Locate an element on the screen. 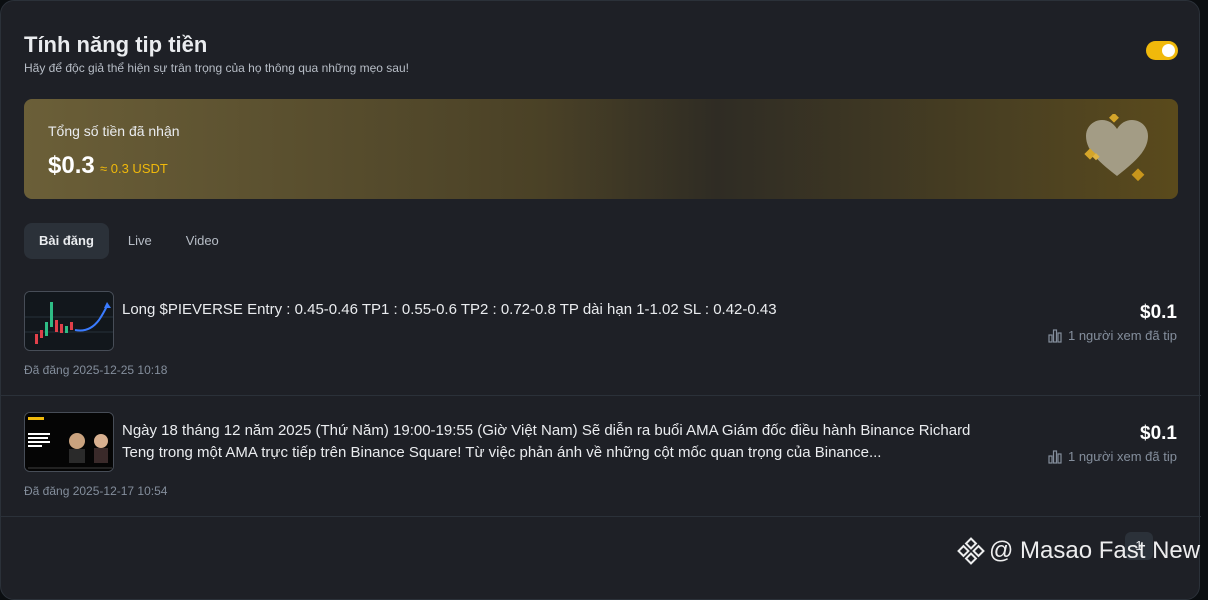 The height and width of the screenshot is (600, 1208). tab-live: Live is located at coordinates (140, 241).